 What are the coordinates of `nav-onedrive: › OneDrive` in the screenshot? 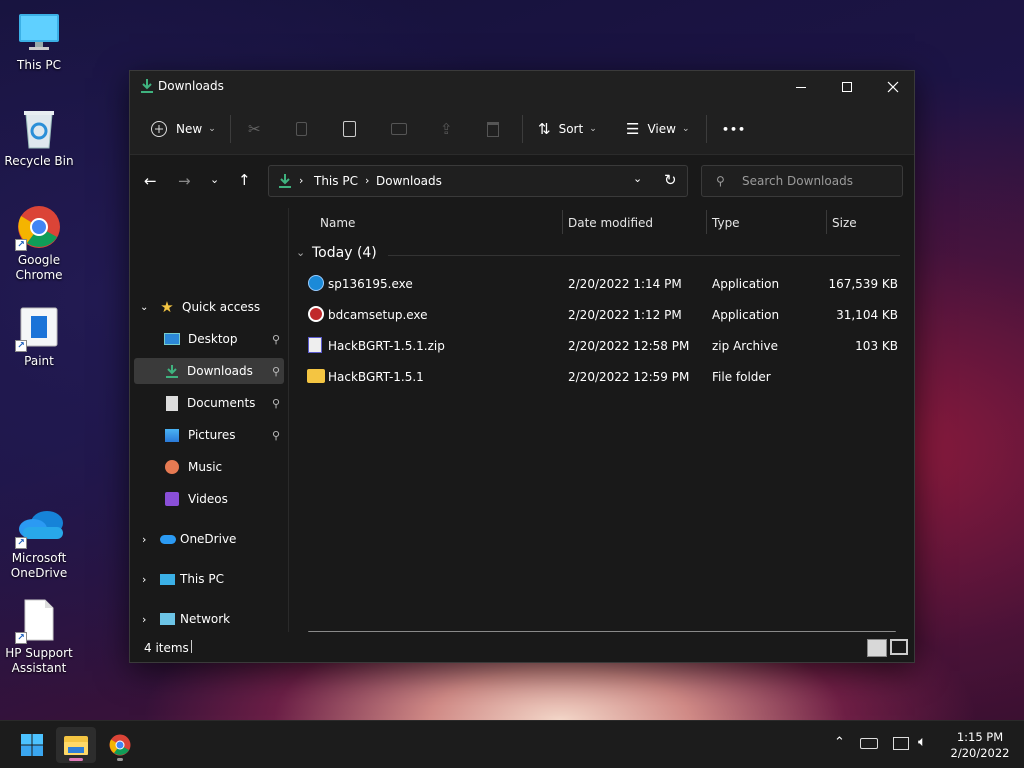 It's located at (209, 539).